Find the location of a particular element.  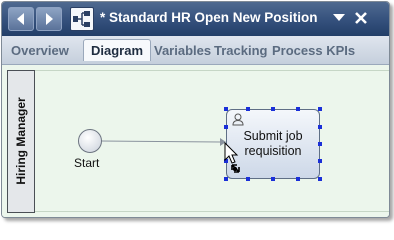

forward-button is located at coordinates (49, 19).